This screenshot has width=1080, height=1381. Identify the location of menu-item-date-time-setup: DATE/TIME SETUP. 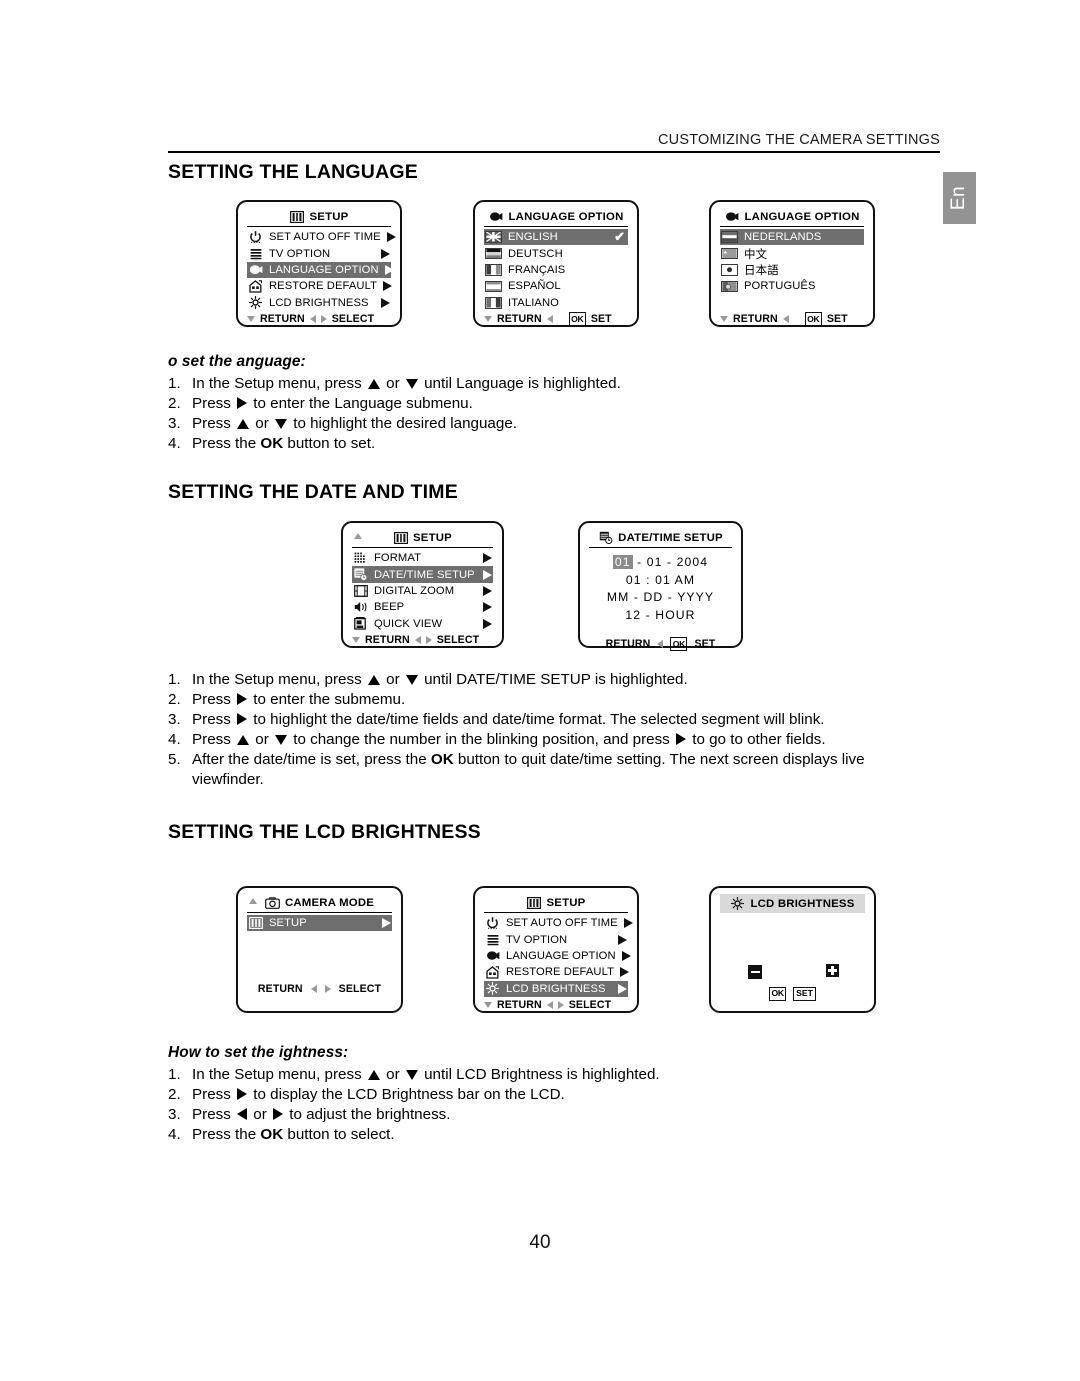
(422, 574).